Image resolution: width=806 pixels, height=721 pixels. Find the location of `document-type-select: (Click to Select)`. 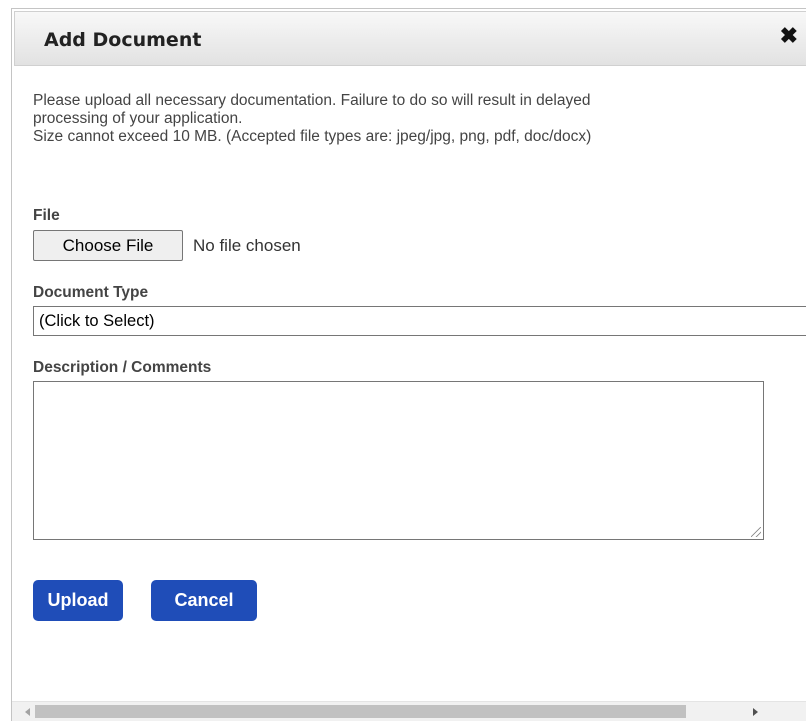

document-type-select: (Click to Select) is located at coordinates (419, 321).